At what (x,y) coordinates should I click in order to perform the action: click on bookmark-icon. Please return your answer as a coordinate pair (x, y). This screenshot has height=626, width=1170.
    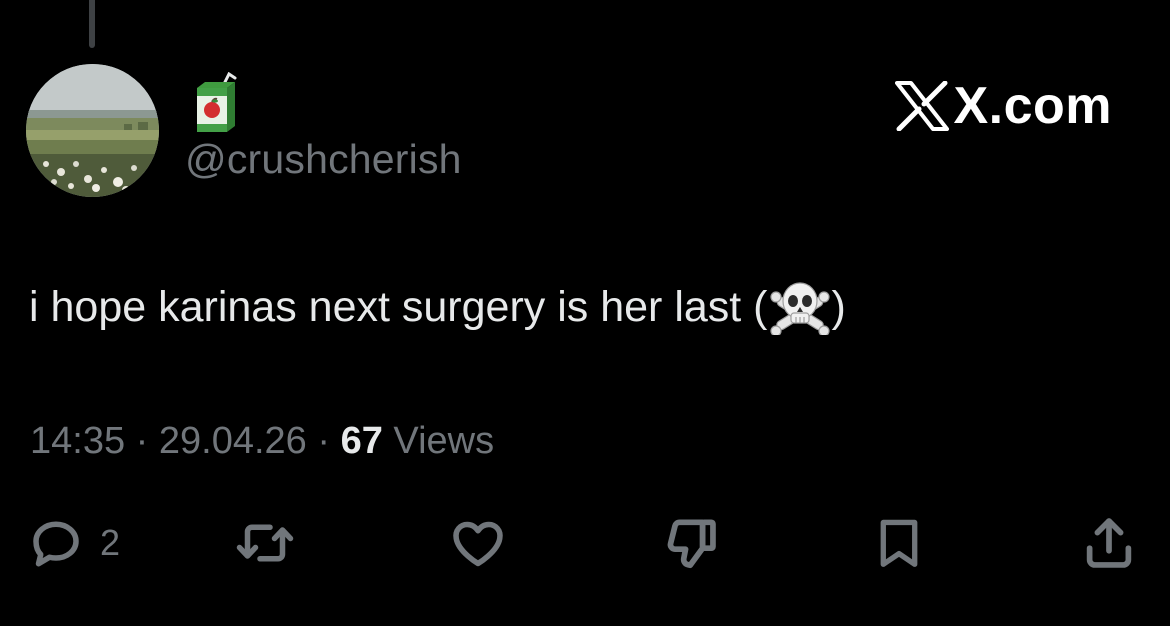
    Looking at the image, I should click on (899, 543).